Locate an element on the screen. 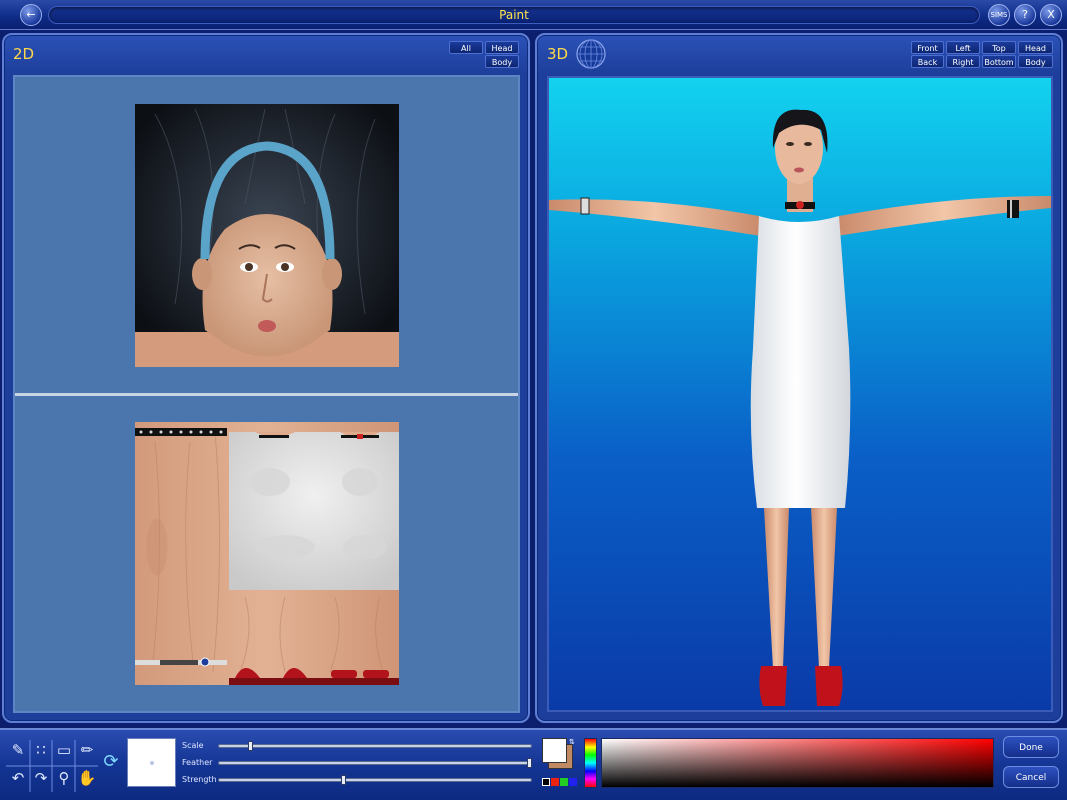 This screenshot has width=1067, height=800. title-field: Paint is located at coordinates (514, 15).